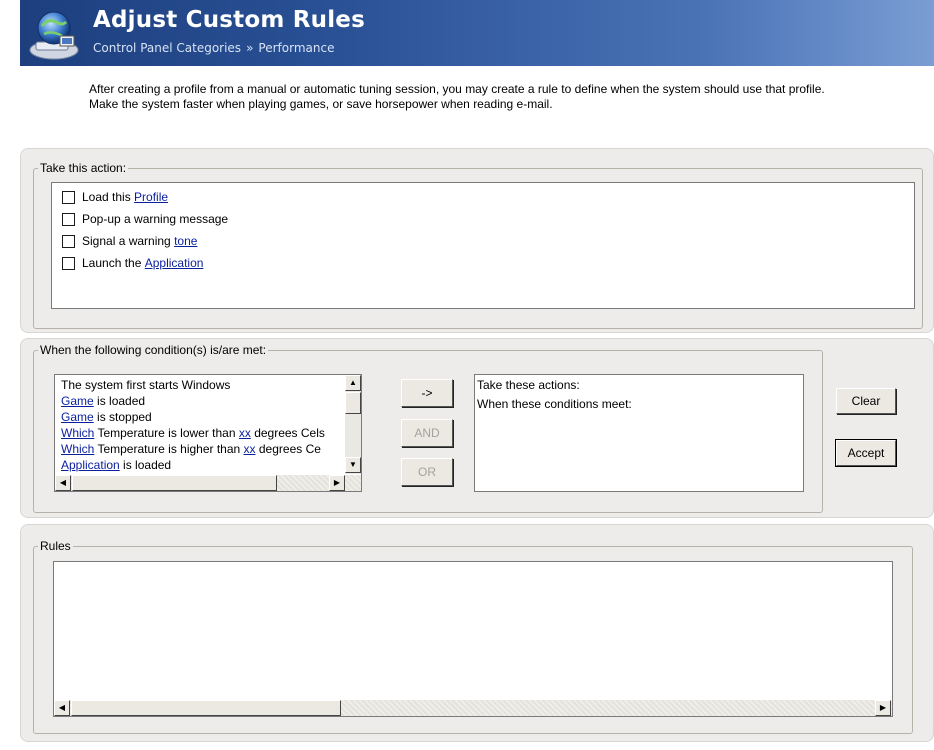 This screenshot has height=750, width=934. Describe the element at coordinates (68, 197) in the screenshot. I see `load-profile-checkbox` at that location.